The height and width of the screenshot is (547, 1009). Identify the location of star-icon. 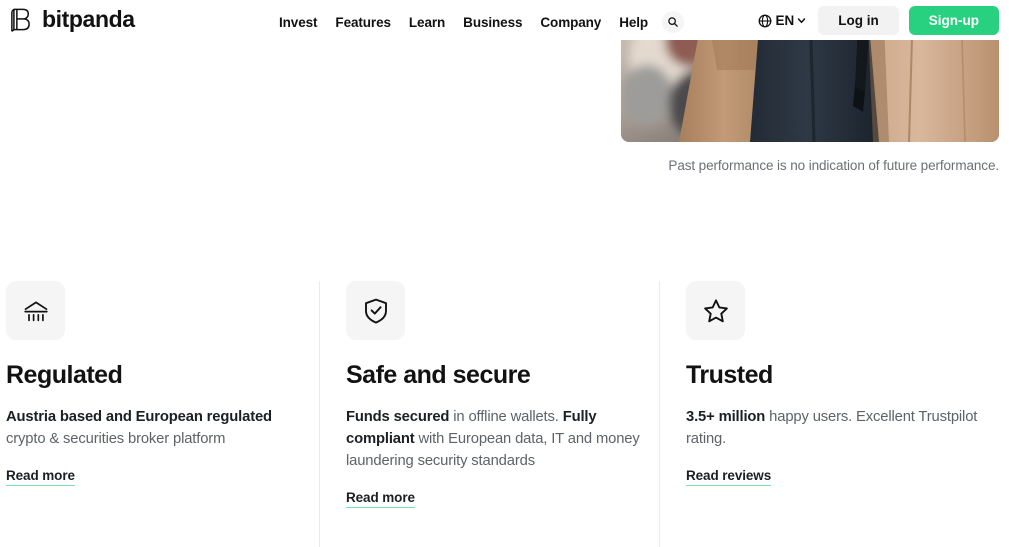
(715, 310).